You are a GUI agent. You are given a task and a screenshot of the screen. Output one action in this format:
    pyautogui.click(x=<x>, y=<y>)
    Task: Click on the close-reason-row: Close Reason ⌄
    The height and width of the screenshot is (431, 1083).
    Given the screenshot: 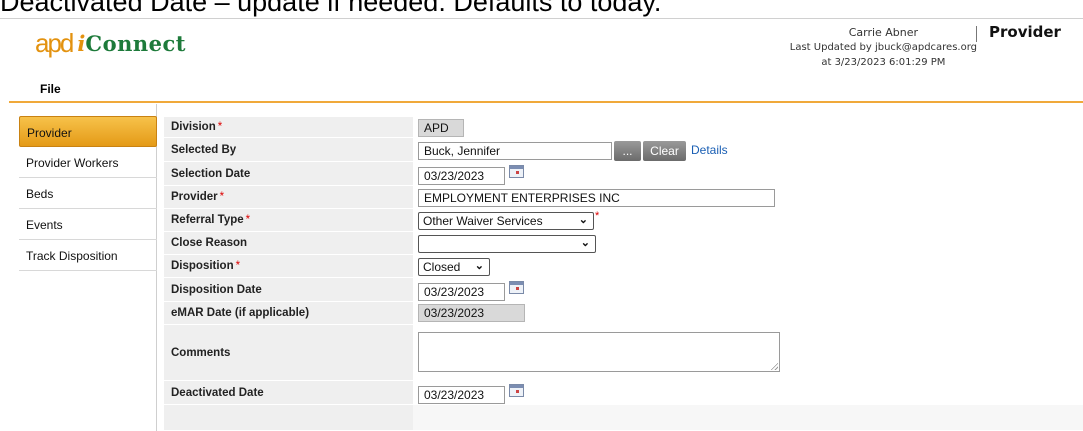 What is the action you would take?
    pyautogui.click(x=623, y=243)
    